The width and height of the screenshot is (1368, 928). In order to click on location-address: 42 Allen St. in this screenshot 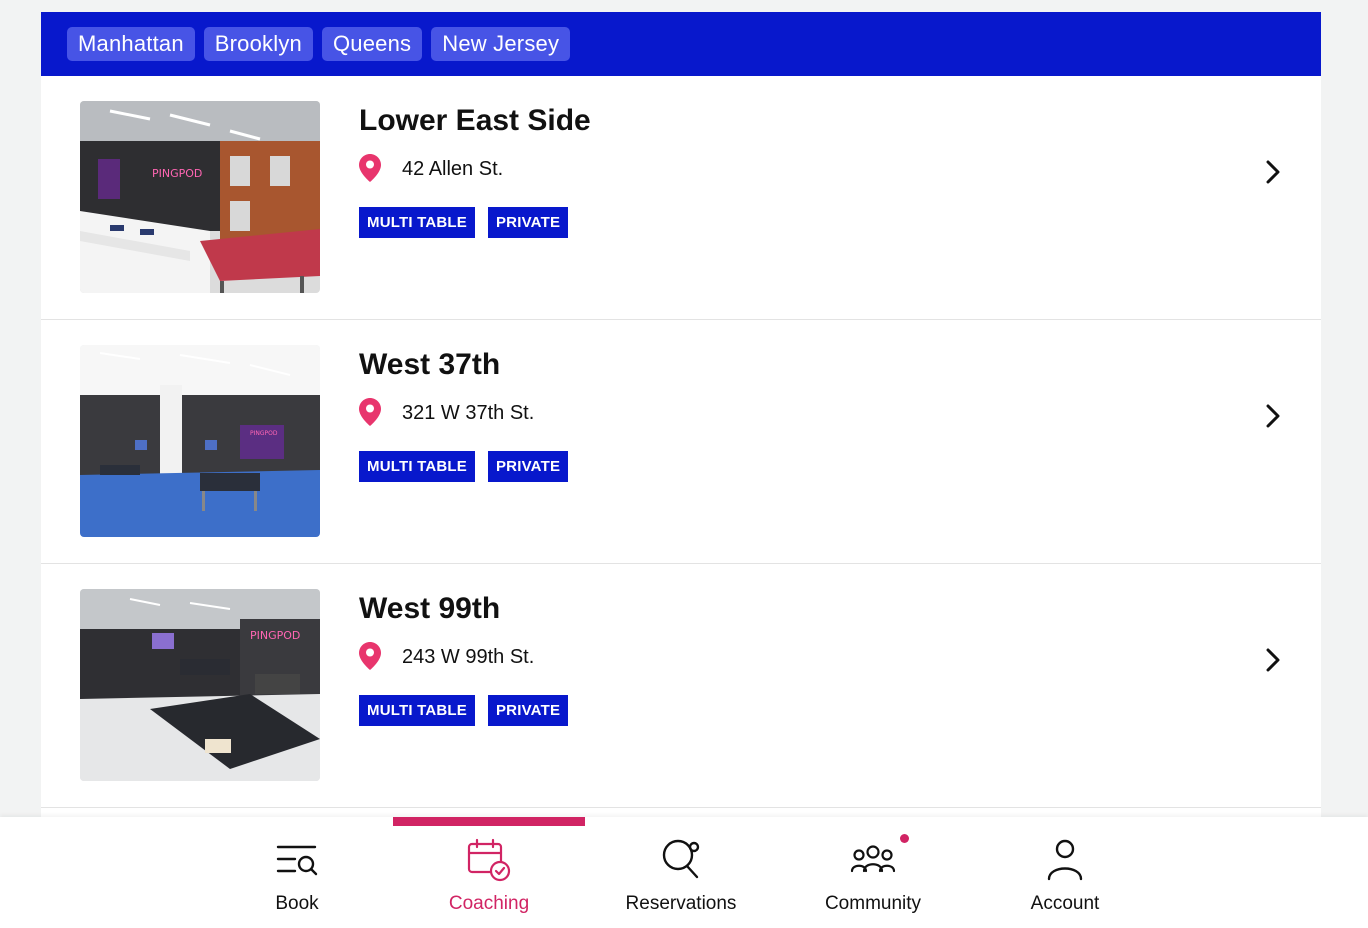, I will do `click(453, 169)`.